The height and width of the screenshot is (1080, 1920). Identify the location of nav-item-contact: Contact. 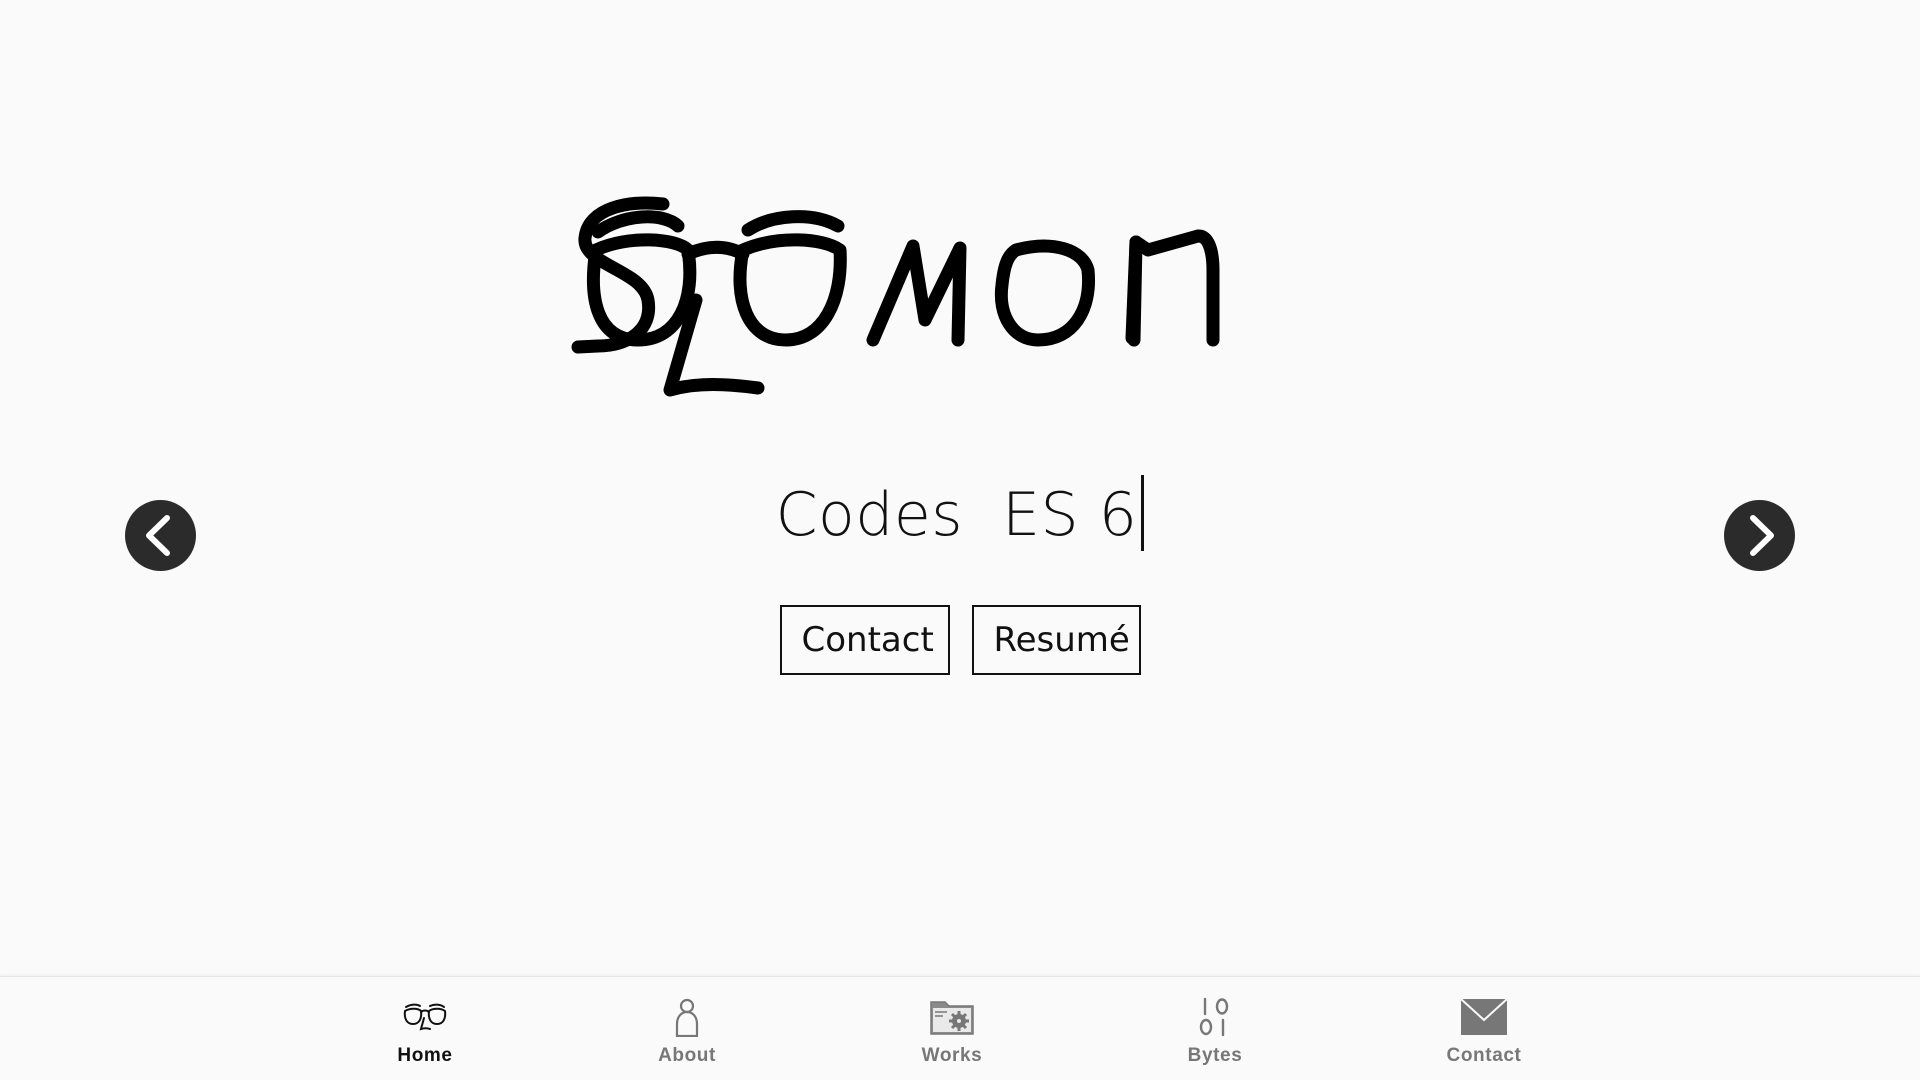
(1484, 1035).